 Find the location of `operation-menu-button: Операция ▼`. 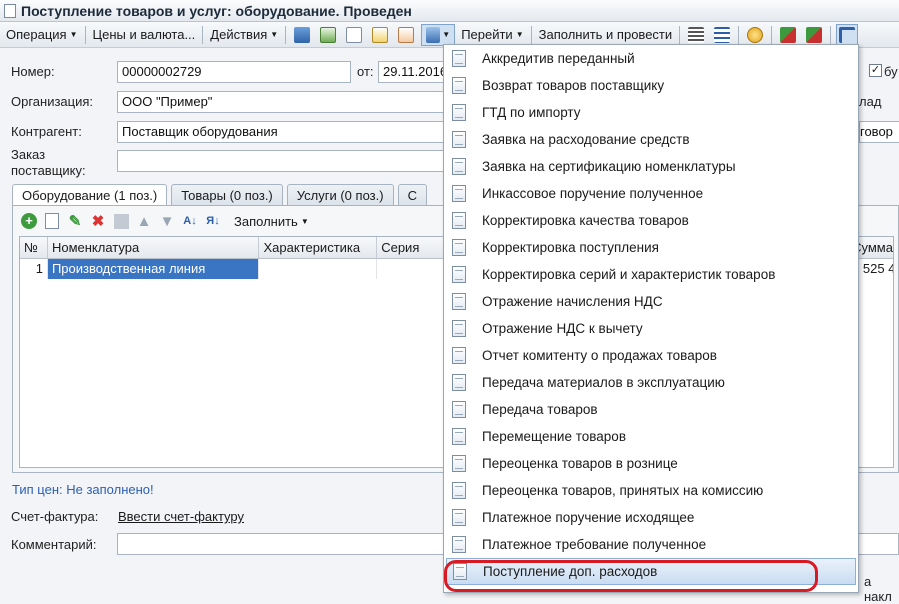

operation-menu-button: Операция ▼ is located at coordinates (42, 35).